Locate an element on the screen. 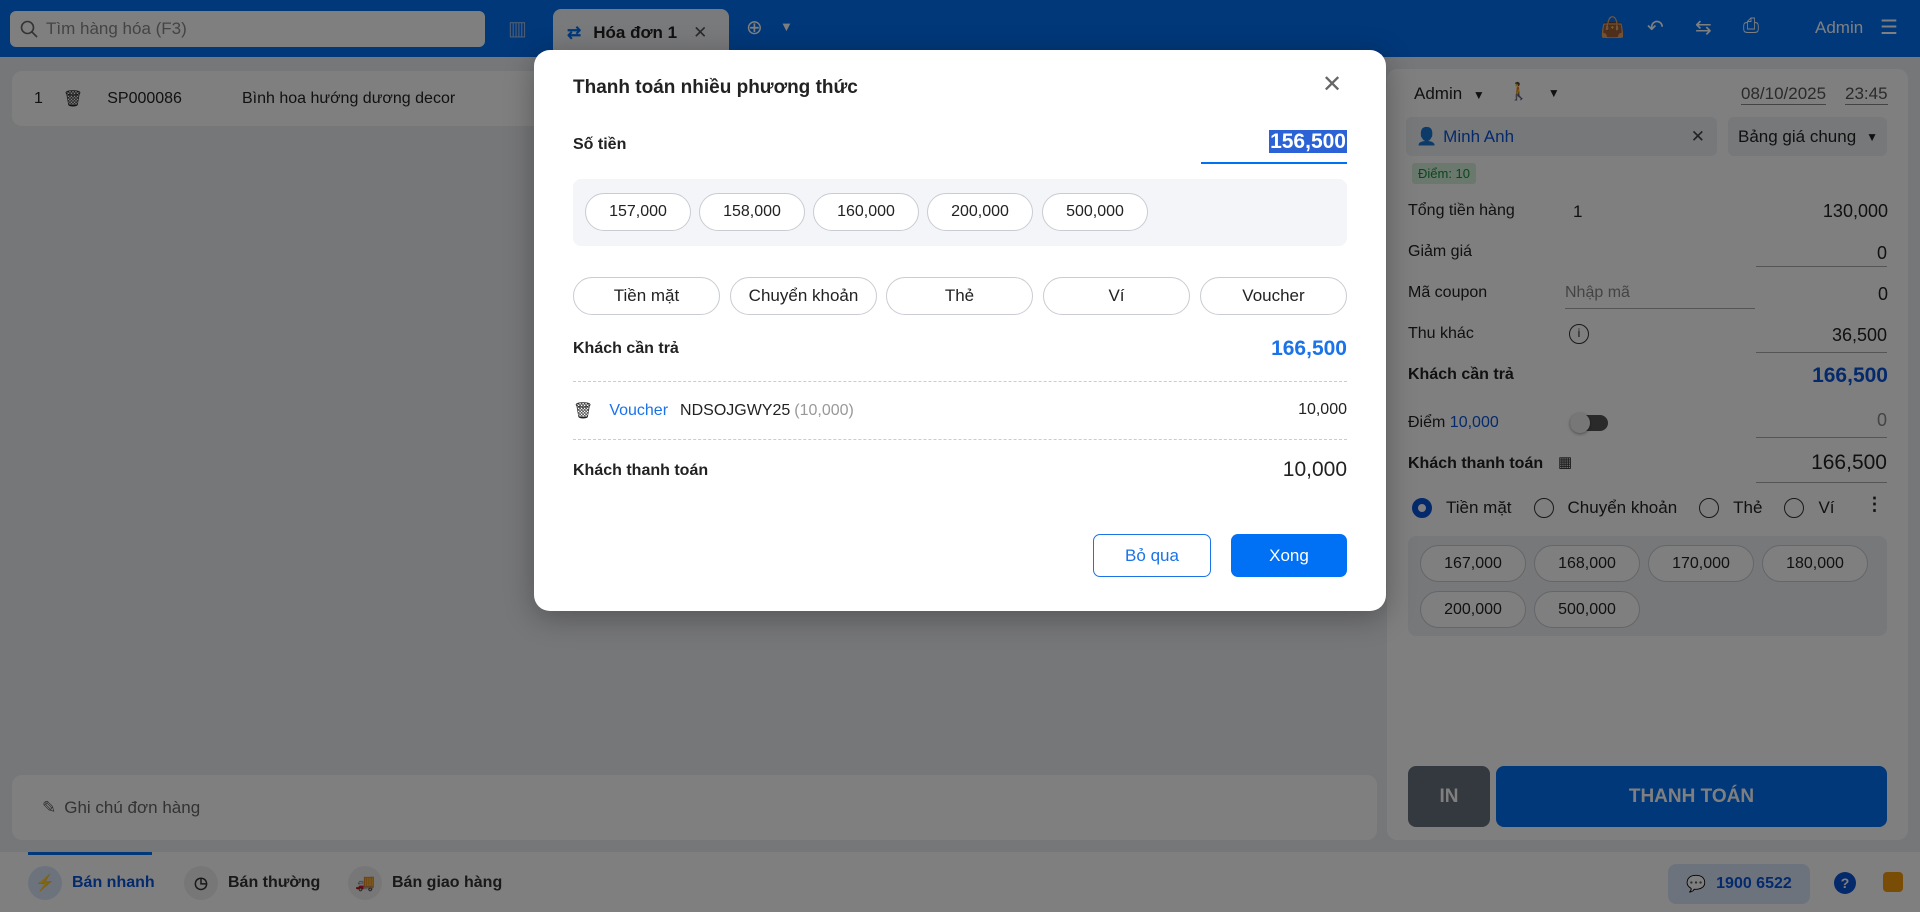 This screenshot has width=1920, height=912. delete-payment-icon: 🗑 is located at coordinates (583, 411).